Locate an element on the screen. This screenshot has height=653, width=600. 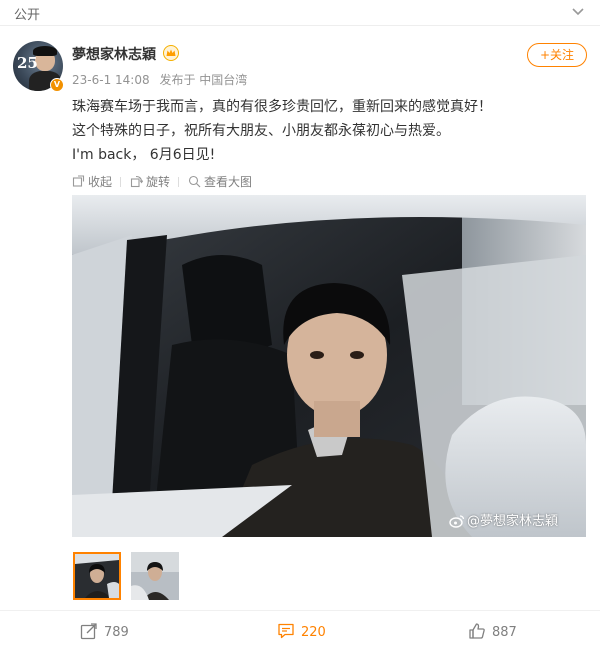
watermark: @夢想家林志穎 is located at coordinates (503, 519).